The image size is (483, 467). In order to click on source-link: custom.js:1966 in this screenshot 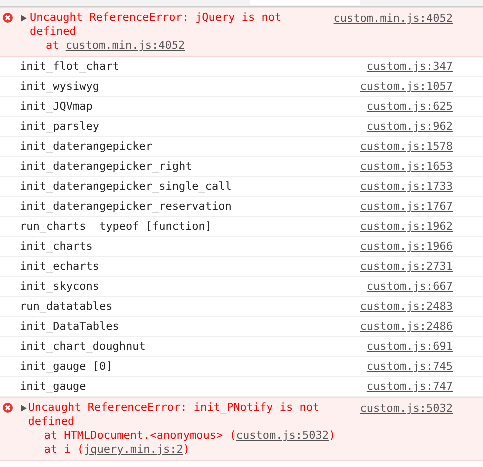, I will do `click(393, 246)`.